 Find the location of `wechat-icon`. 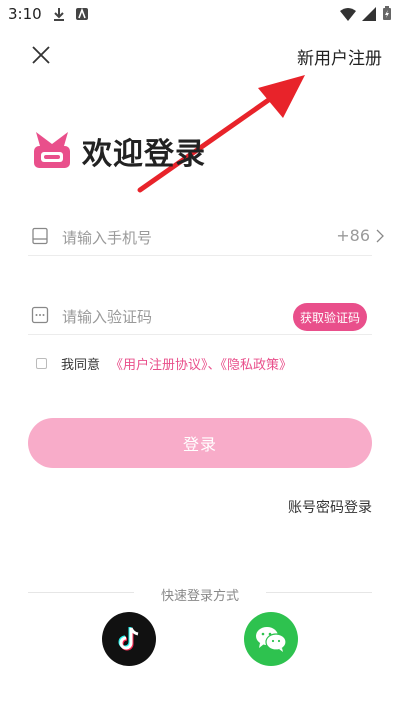

wechat-icon is located at coordinates (271, 639).